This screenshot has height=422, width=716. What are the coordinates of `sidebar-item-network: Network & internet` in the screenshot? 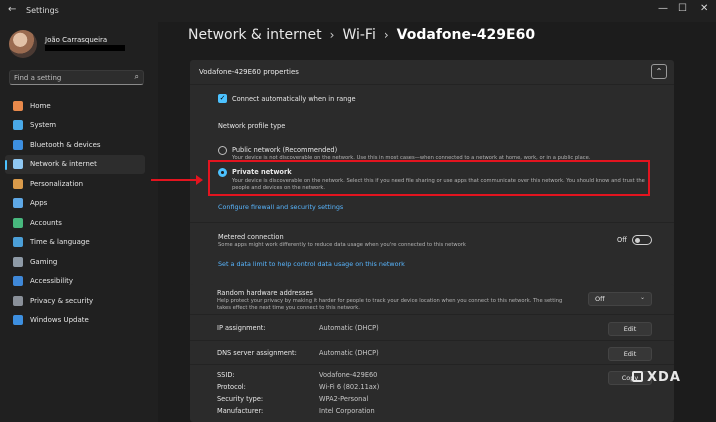 It's located at (75, 164).